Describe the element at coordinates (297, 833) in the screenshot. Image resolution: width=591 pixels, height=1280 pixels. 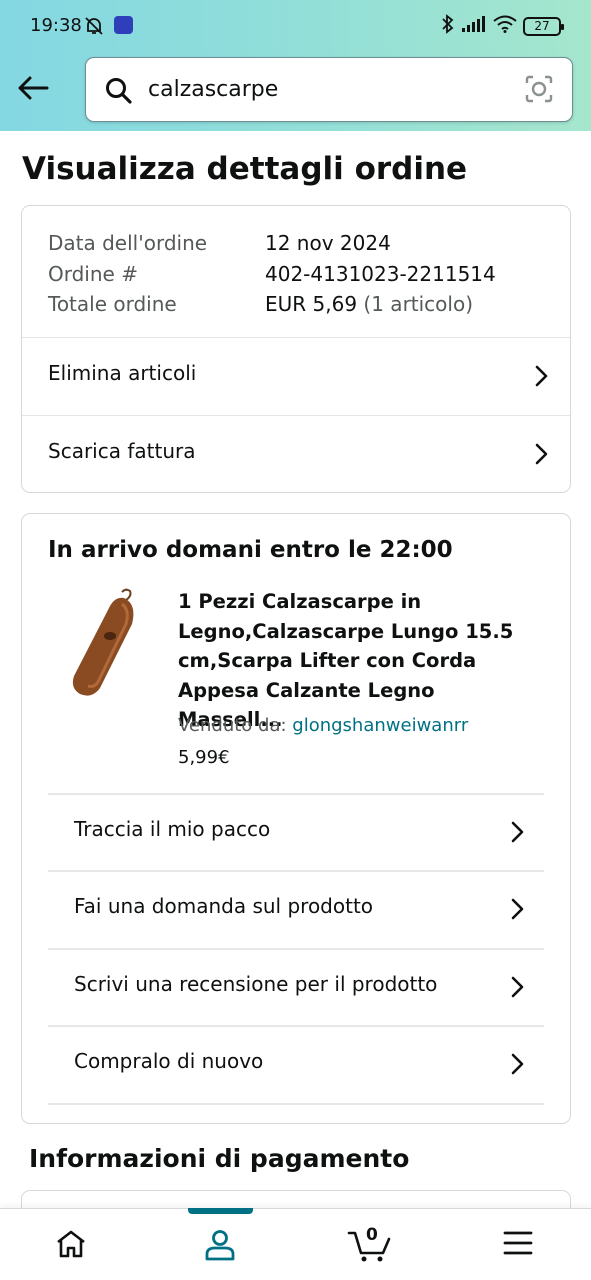
I see `track-package-link: Traccia il mio pacco` at that location.